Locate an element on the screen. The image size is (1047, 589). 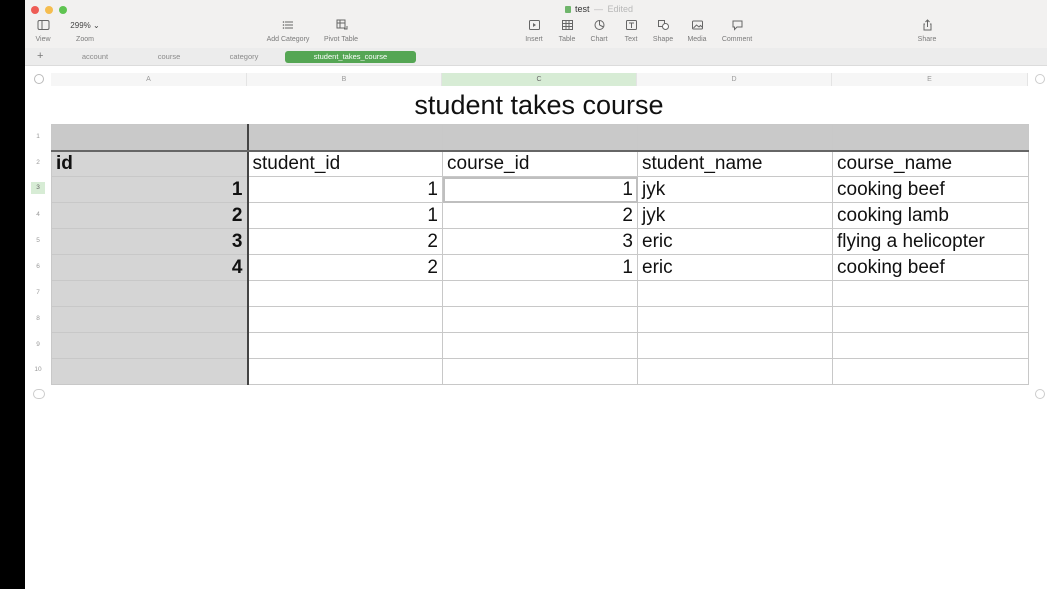
shape-button: Shape is located at coordinates (663, 31).